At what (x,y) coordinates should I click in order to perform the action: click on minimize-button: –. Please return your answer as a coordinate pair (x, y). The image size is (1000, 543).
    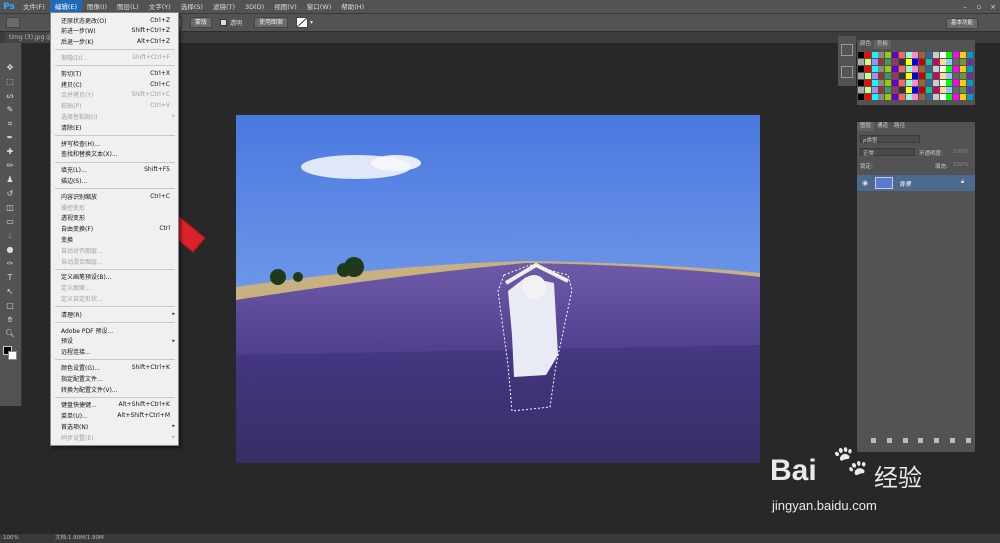
    Looking at the image, I should click on (965, 7).